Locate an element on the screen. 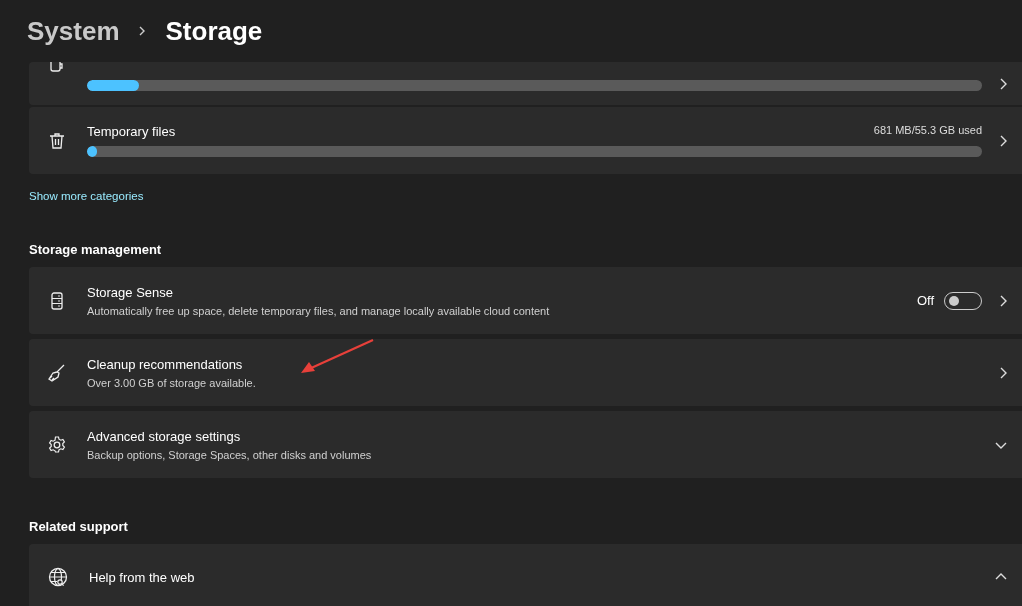 This screenshot has height=606, width=1022. setting-description: Over 3.00 GB of storage available. is located at coordinates (172, 382).